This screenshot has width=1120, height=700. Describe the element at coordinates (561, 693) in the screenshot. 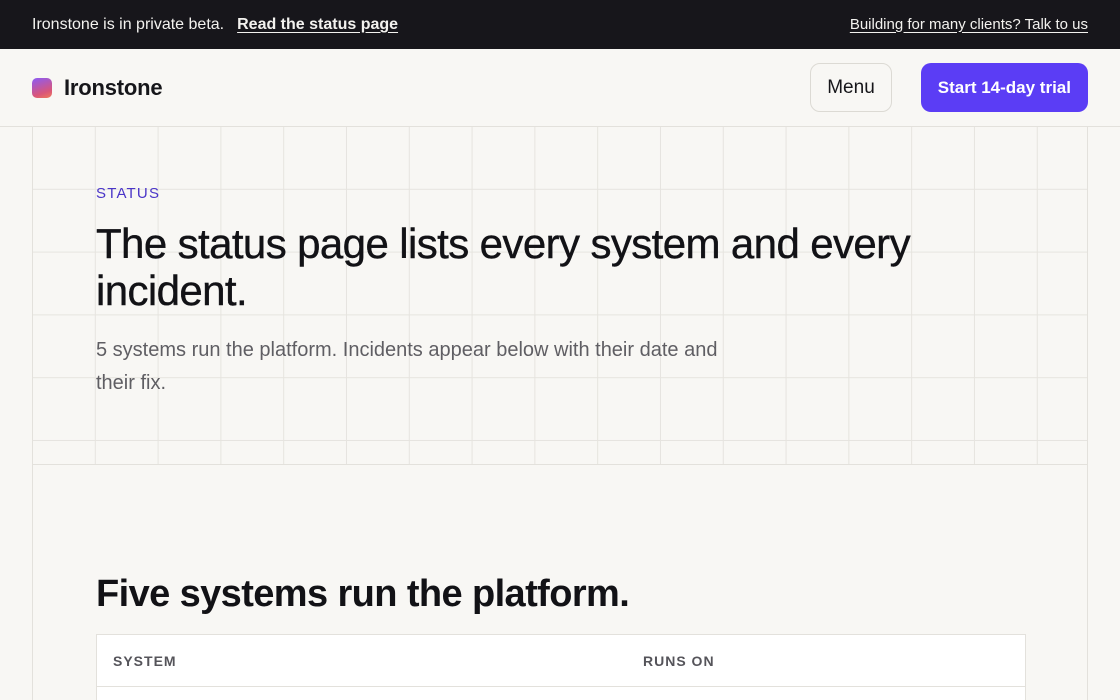

I see `table-row` at that location.